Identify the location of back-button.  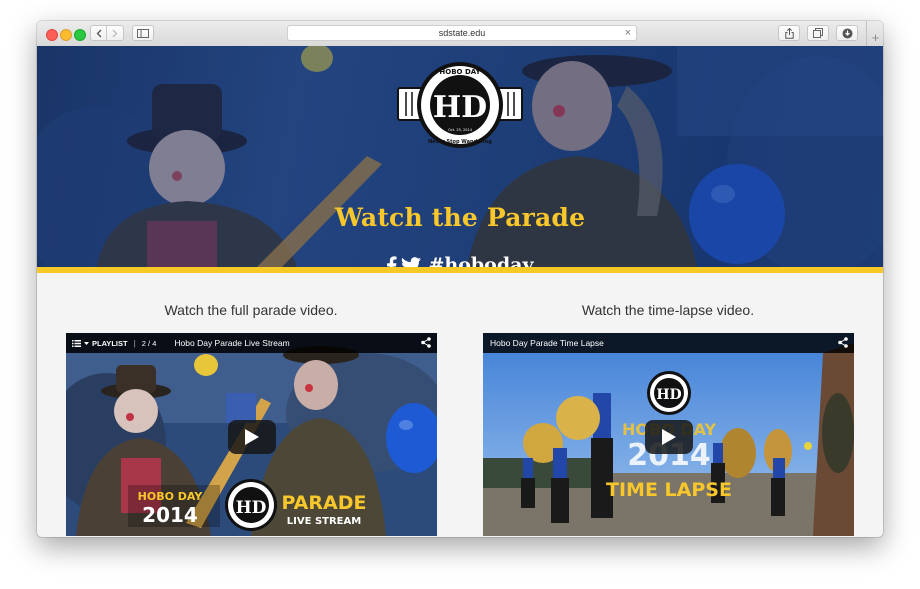
(98, 33).